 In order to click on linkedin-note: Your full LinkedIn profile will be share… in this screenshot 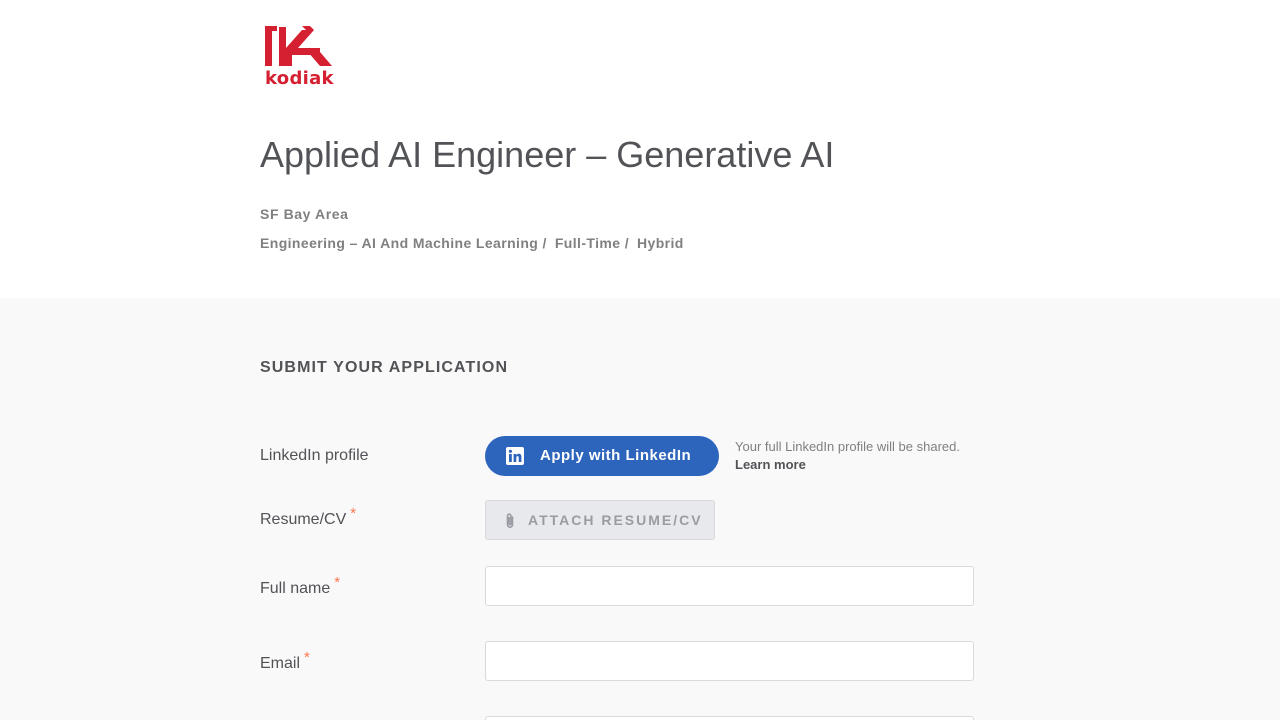, I will do `click(847, 455)`.